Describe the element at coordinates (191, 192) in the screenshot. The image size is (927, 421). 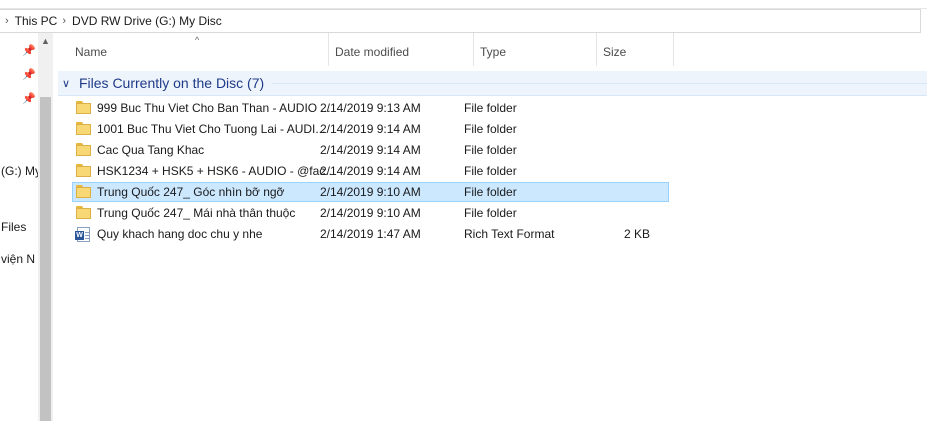
I see `file-name: Trung Quốc 247_ Góc nhìn bỡ ngỡ` at that location.